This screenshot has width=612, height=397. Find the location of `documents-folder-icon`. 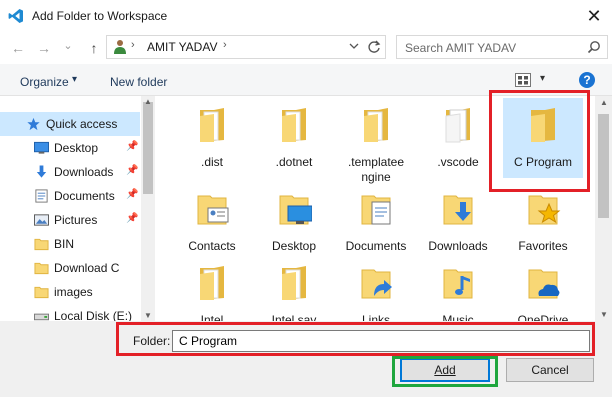

documents-folder-icon is located at coordinates (376, 210).